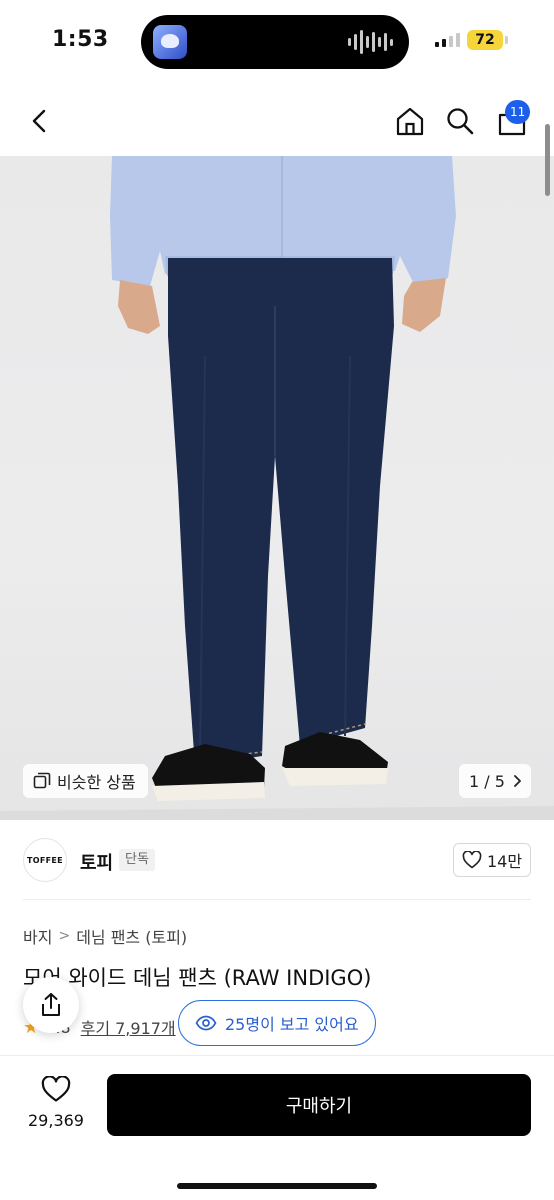 The height and width of the screenshot is (1200, 554). What do you see at coordinates (206, 1023) in the screenshot?
I see `eye-icon` at bounding box center [206, 1023].